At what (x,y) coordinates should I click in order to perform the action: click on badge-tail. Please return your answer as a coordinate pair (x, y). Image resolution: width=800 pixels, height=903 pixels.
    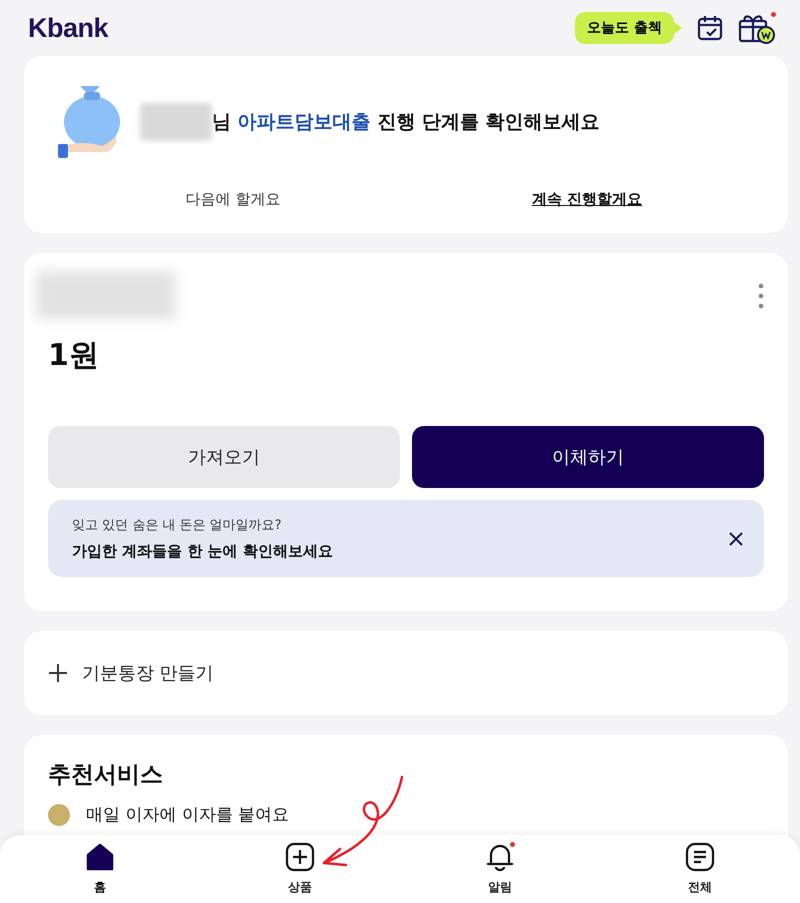
    Looking at the image, I should click on (678, 28).